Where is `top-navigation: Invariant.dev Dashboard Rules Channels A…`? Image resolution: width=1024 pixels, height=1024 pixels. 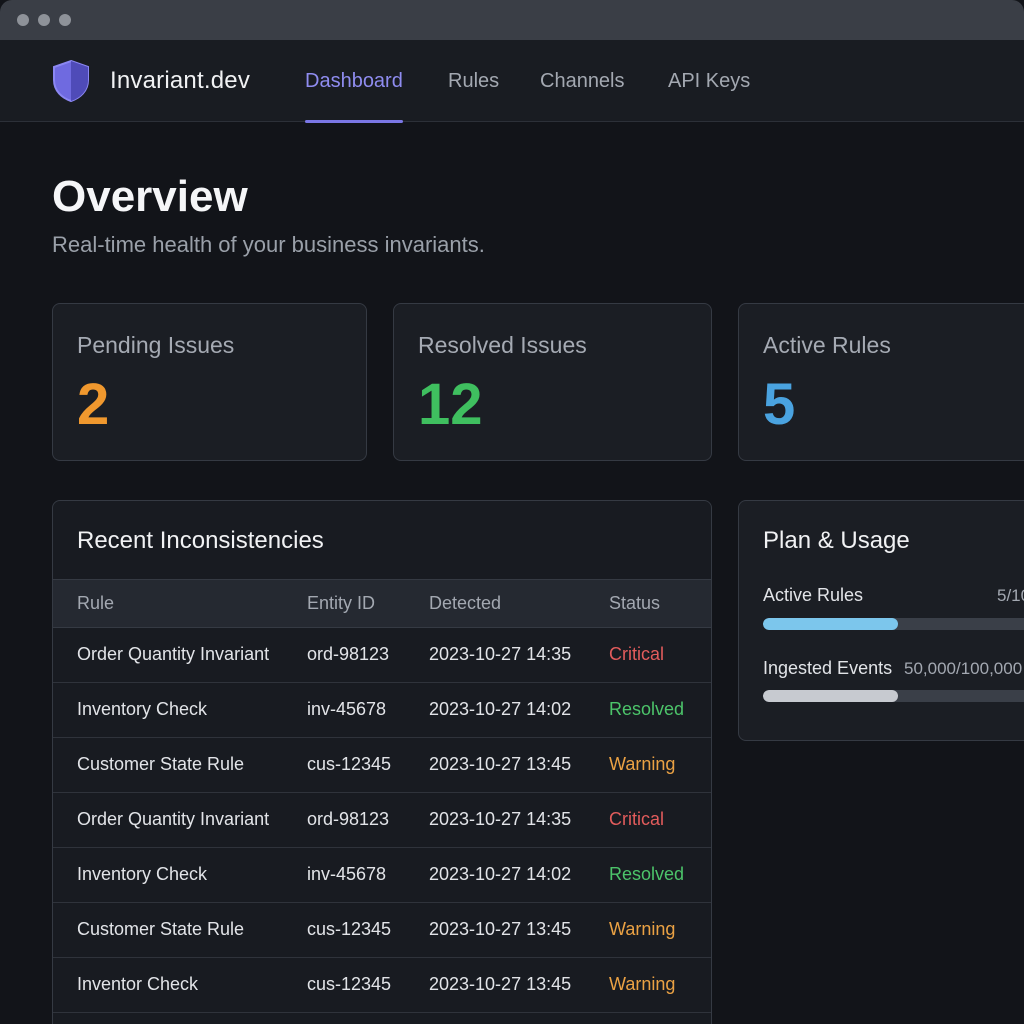
top-navigation: Invariant.dev Dashboard Rules Channels A… is located at coordinates (512, 81).